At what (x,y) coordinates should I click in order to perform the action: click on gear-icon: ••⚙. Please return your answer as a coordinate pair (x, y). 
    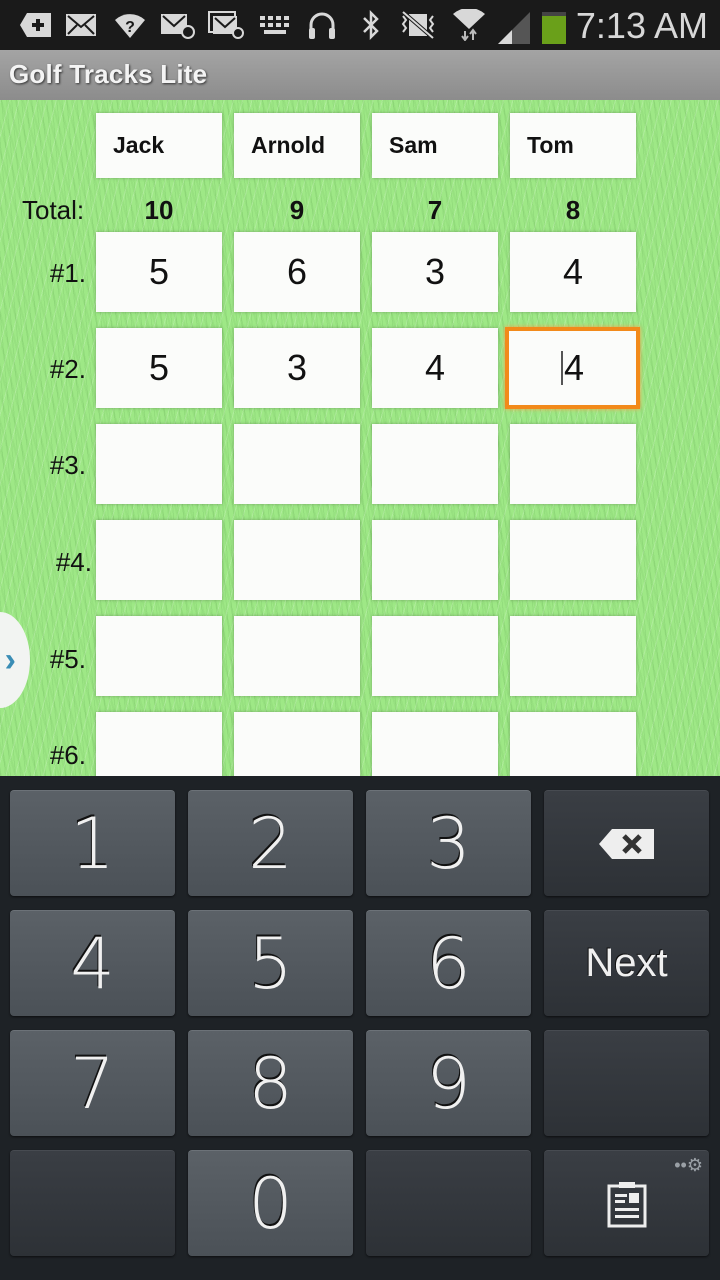
    Looking at the image, I should click on (688, 1165).